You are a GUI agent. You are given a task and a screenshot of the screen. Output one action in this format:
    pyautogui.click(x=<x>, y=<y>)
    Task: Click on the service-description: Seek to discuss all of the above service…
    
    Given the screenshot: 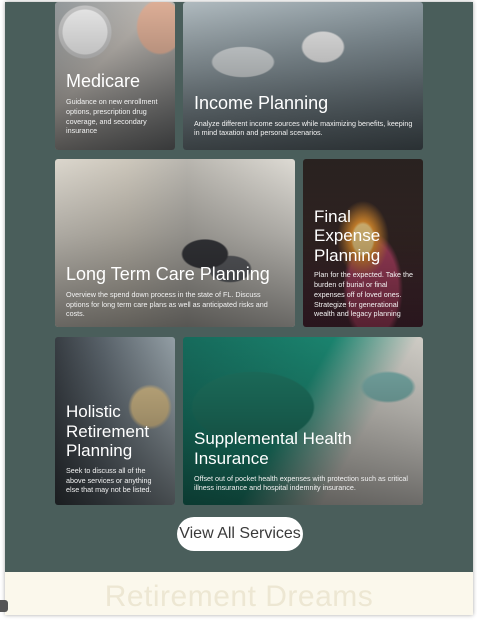 What is the action you would take?
    pyautogui.click(x=109, y=480)
    